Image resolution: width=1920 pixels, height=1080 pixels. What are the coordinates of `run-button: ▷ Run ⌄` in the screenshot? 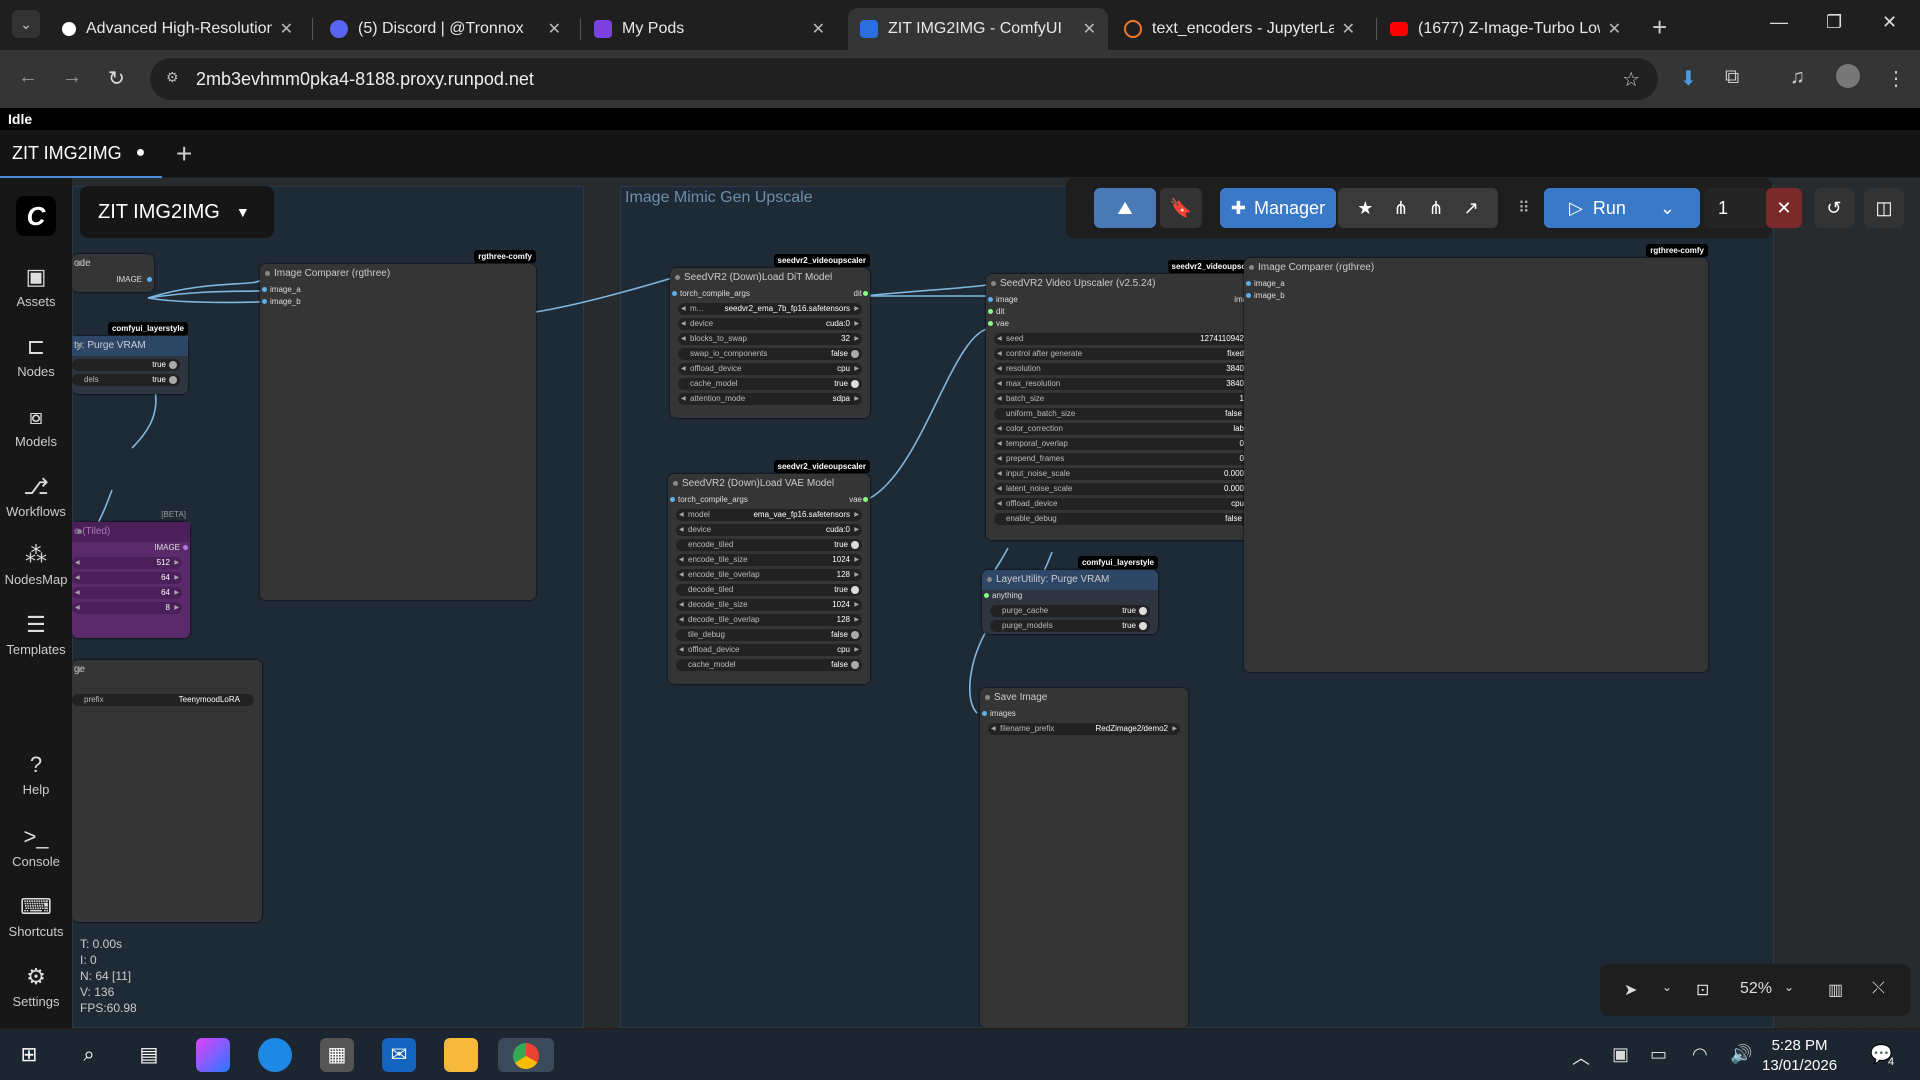 It's located at (1622, 208).